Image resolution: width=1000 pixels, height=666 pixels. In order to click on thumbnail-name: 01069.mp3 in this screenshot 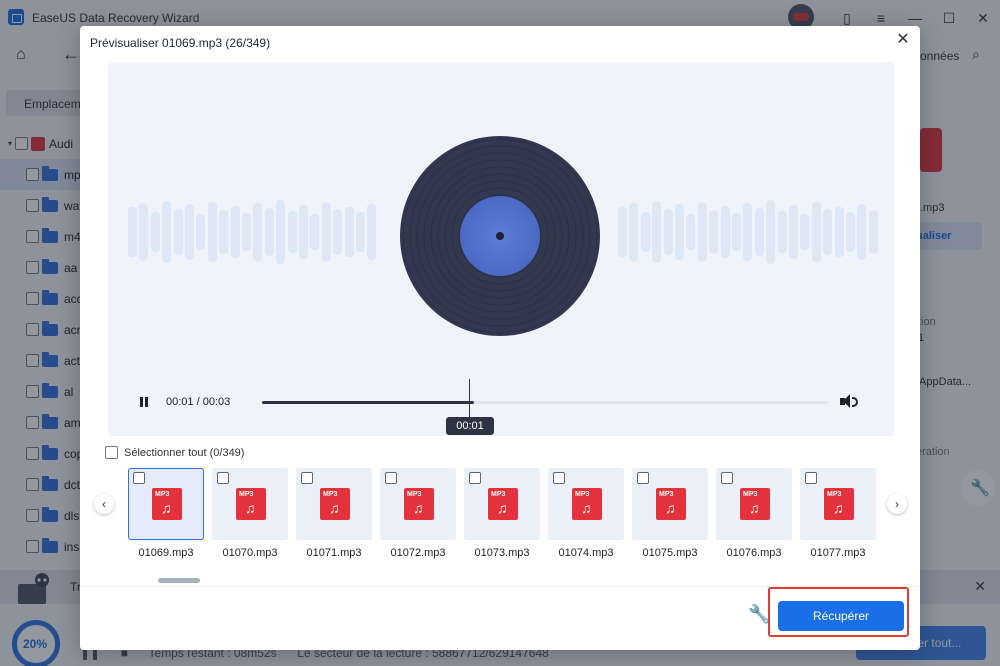, I will do `click(166, 553)`.